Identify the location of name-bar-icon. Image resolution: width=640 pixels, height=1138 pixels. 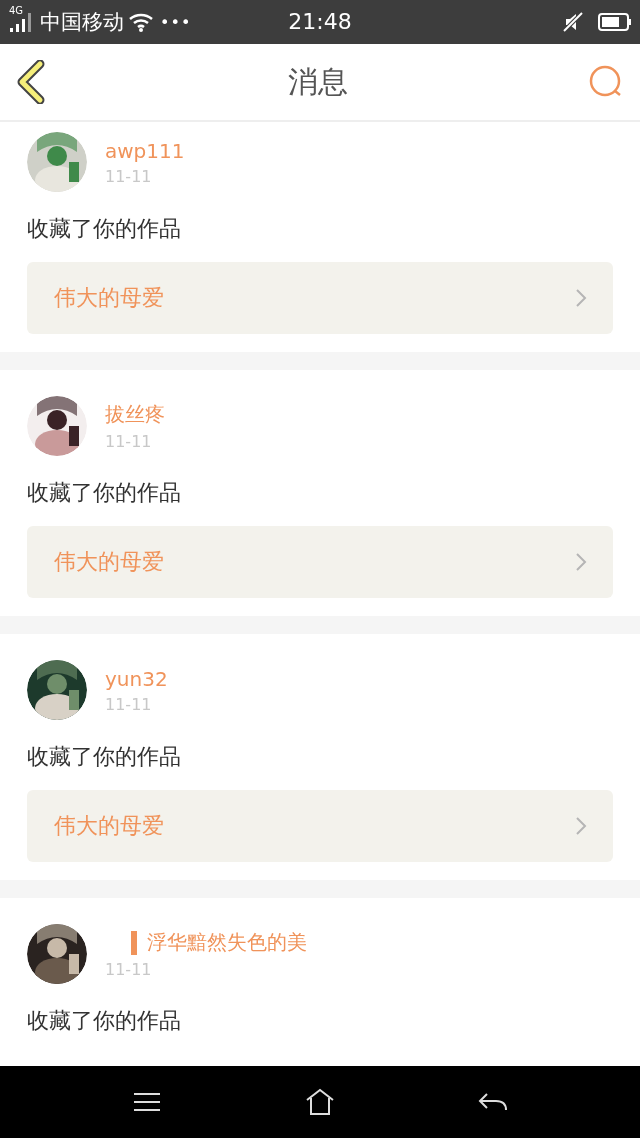
(134, 942).